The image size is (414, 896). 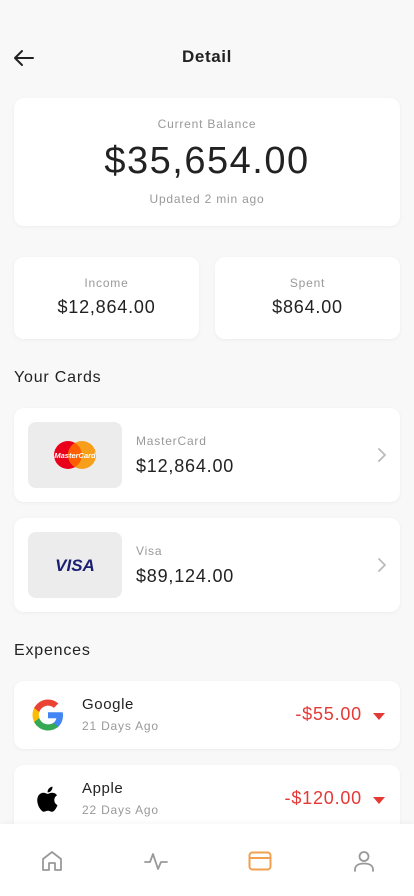 I want to click on svg-text: MasterCard, so click(x=75, y=455).